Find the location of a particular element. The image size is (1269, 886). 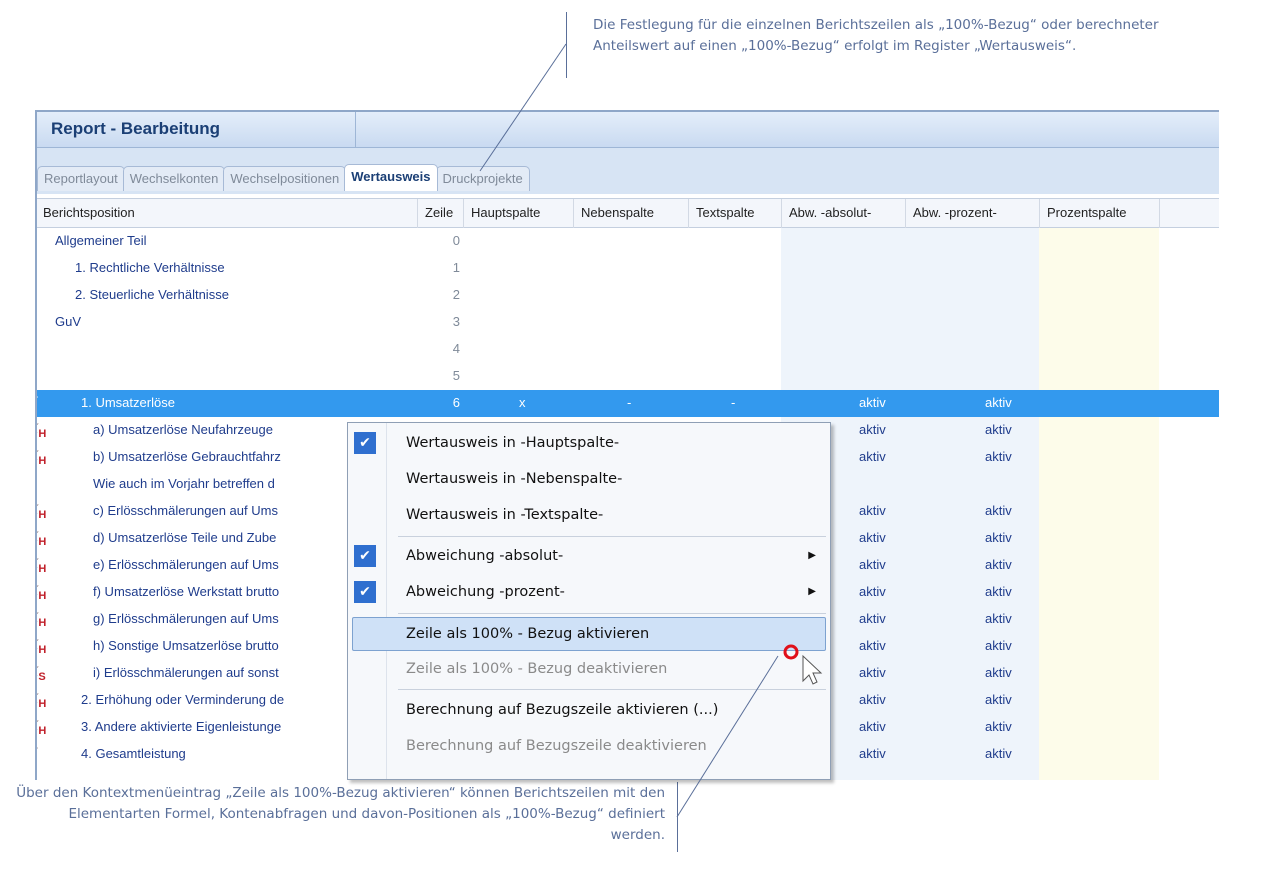

table-row: Allgemeiner Teil 0 is located at coordinates (628, 241).